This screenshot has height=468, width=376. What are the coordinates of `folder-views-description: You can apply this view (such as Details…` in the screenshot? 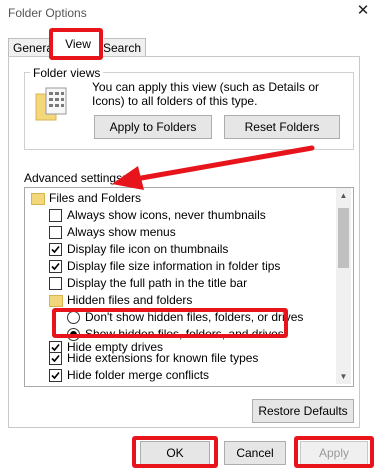 It's located at (206, 94).